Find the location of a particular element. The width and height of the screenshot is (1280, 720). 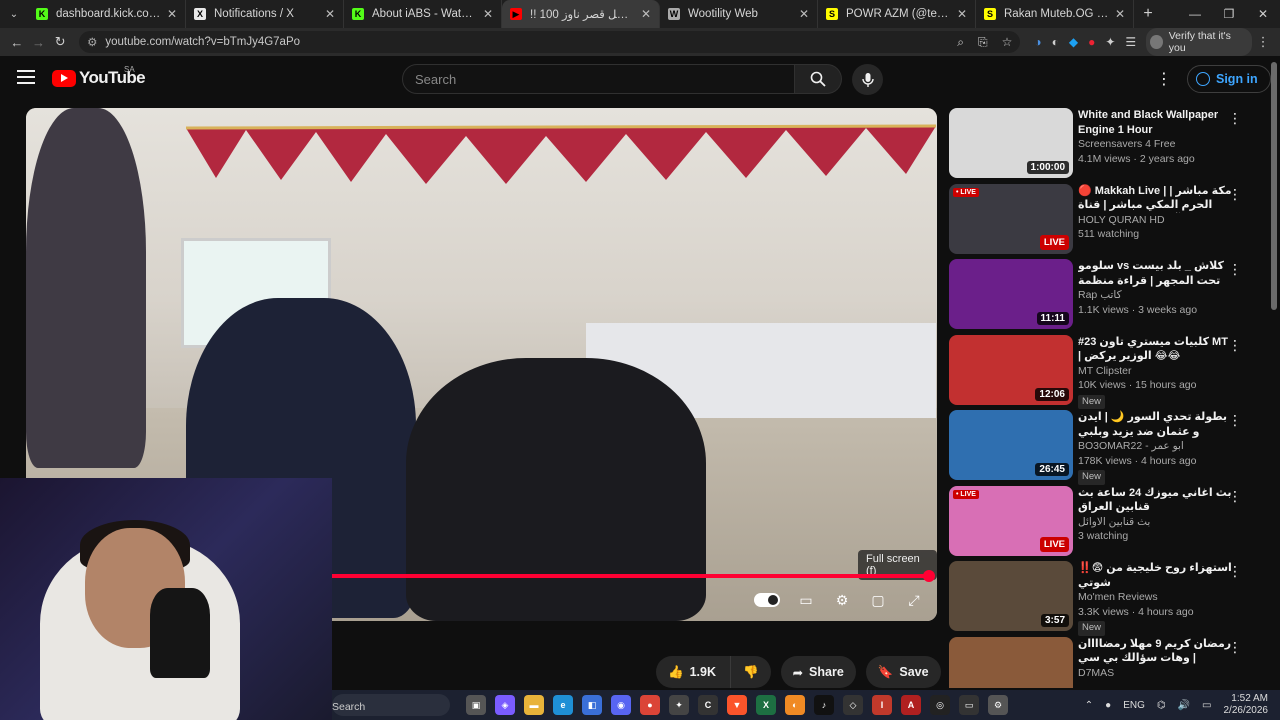

extension-icon: ● is located at coordinates (1091, 42).